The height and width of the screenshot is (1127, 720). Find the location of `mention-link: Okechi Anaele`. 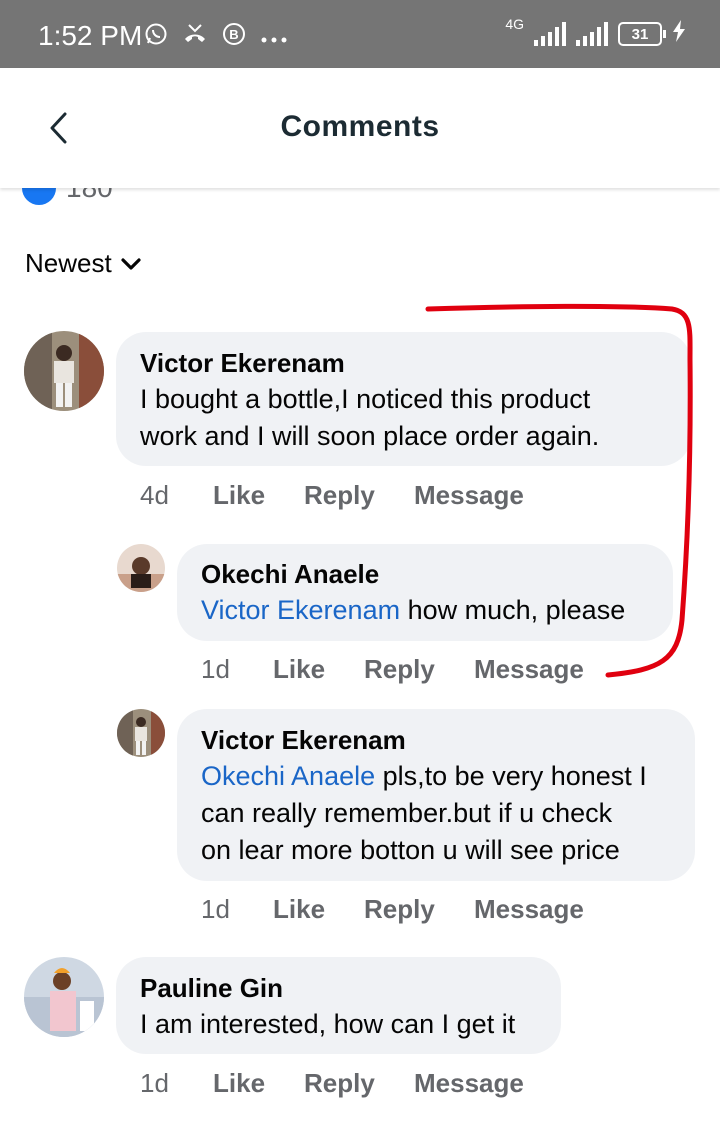

mention-link: Okechi Anaele is located at coordinates (288, 776).